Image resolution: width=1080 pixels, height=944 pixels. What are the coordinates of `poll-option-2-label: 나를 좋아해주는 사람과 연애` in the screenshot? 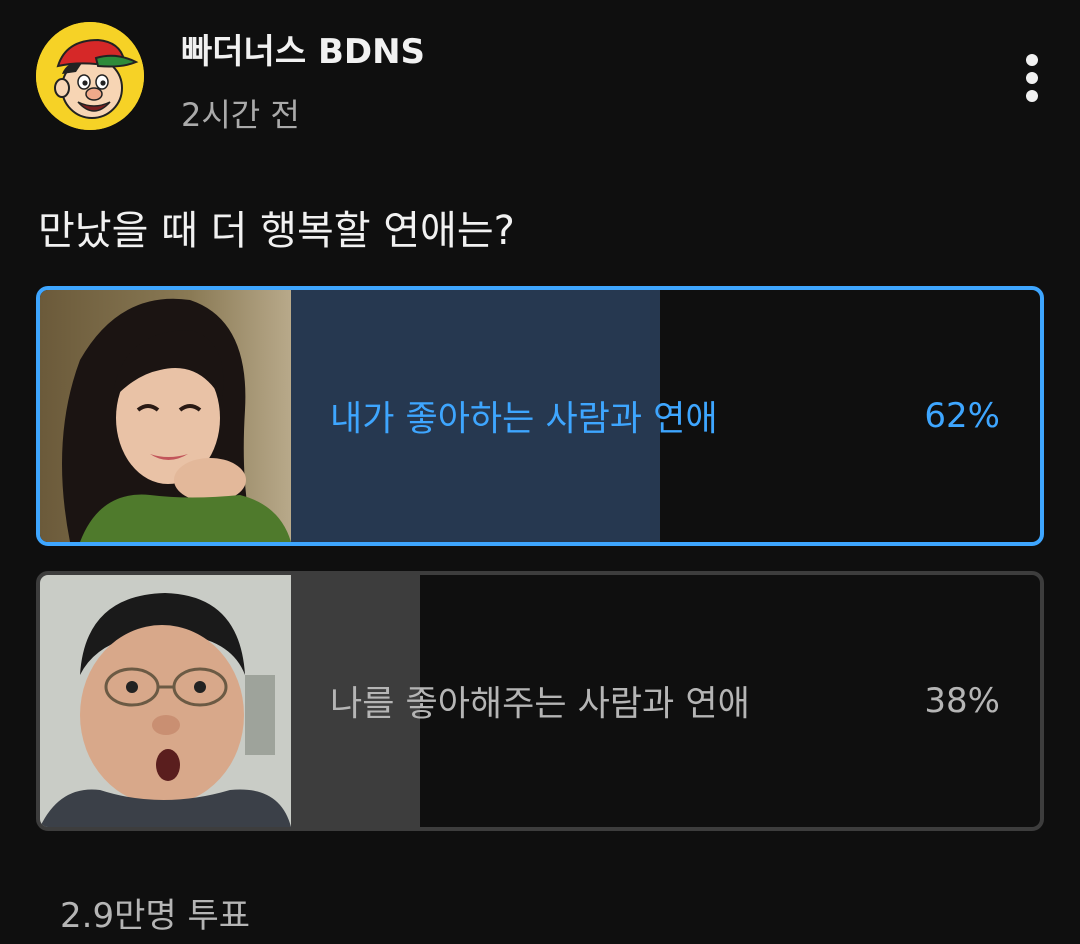 It's located at (540, 704).